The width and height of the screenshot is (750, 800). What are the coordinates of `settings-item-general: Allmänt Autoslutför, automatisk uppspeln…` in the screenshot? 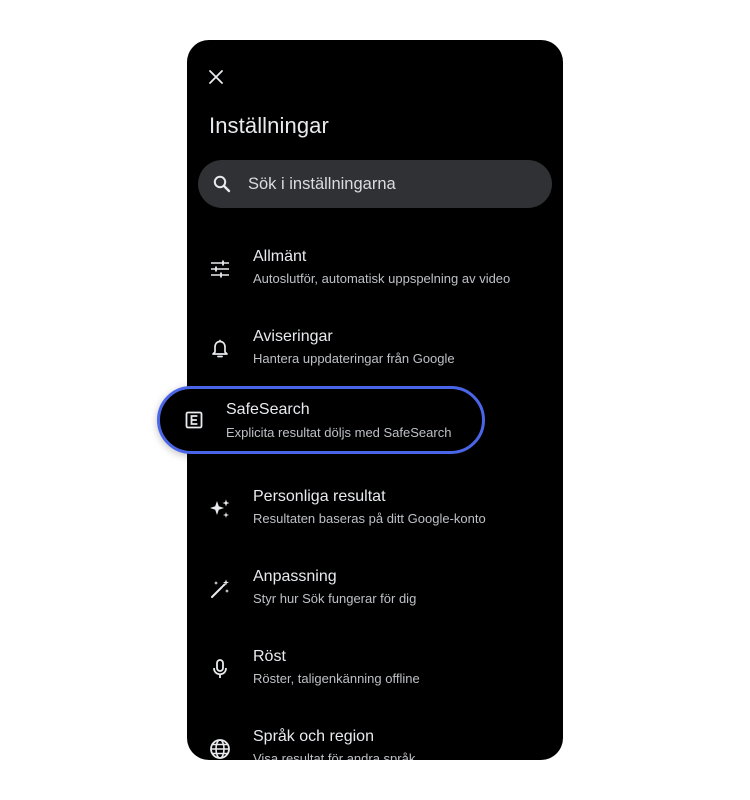 It's located at (375, 270).